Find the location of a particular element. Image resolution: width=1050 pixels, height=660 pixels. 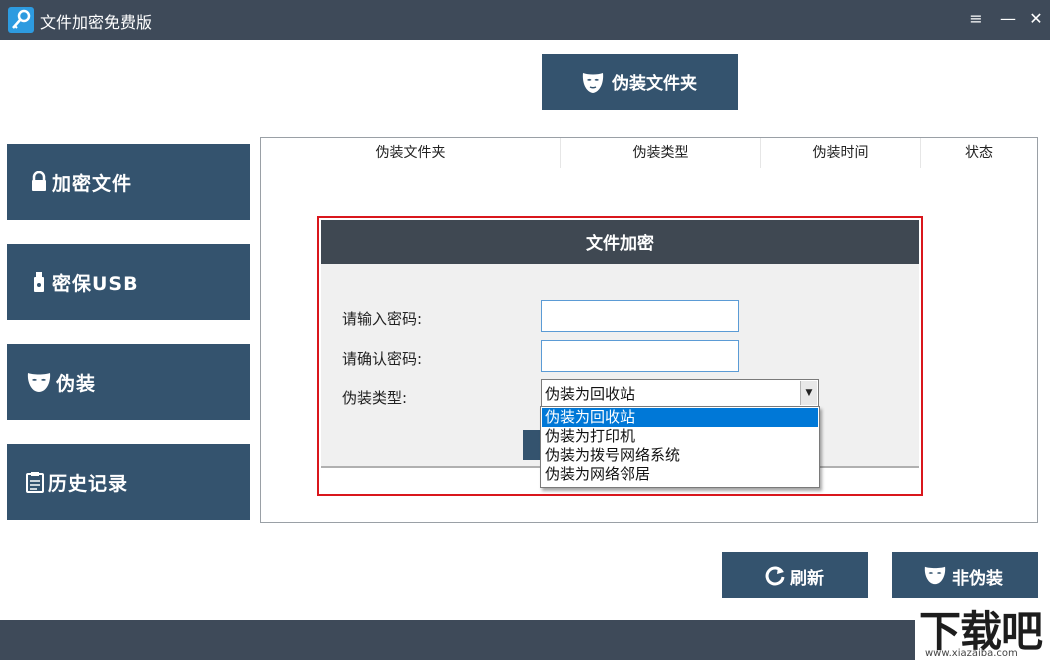

dropdown-option: 伪装为网络邻居 is located at coordinates (680, 474).